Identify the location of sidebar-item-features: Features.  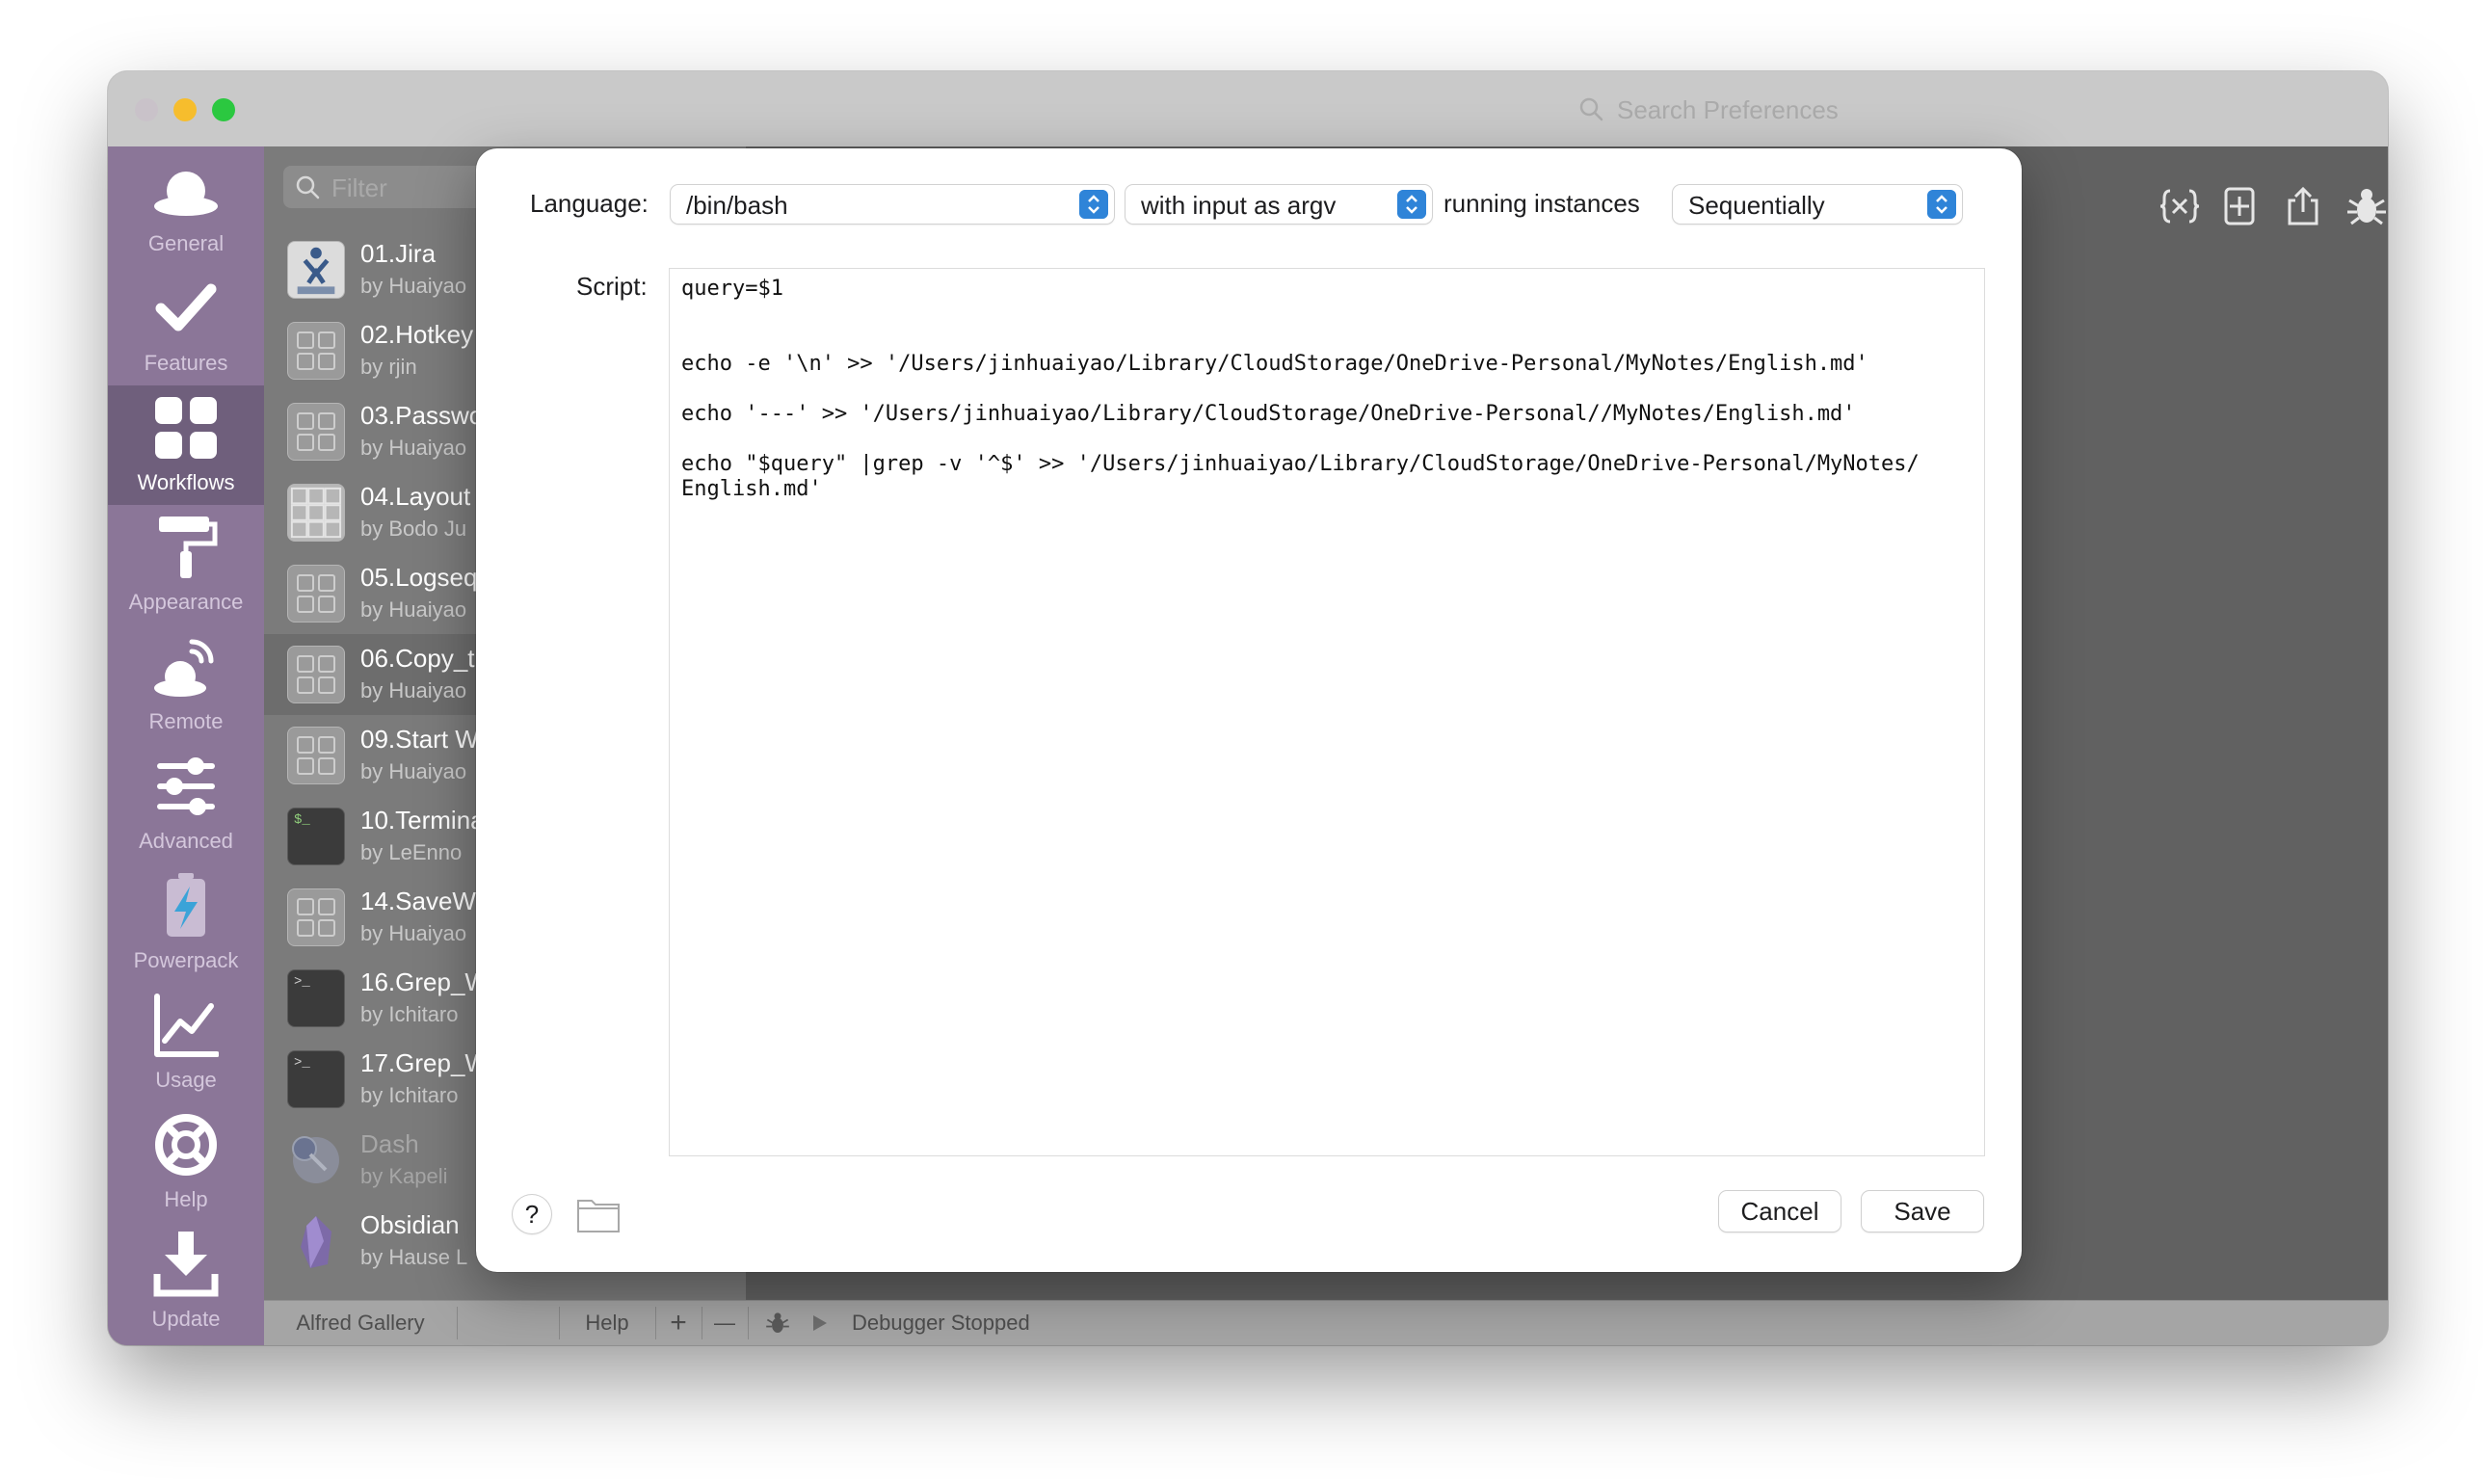
(186, 325).